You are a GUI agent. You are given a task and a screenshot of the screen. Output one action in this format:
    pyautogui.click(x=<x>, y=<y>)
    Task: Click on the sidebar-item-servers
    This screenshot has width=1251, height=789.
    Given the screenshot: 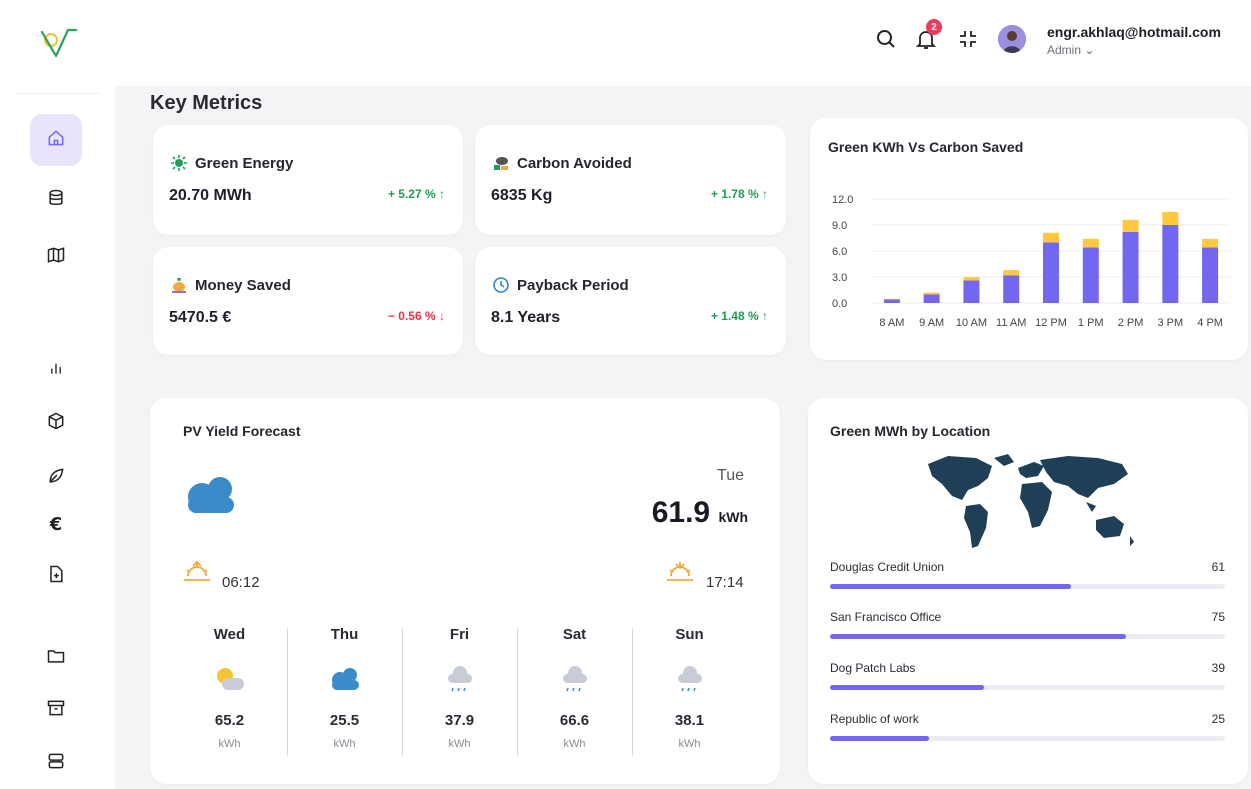 What is the action you would take?
    pyautogui.click(x=56, y=763)
    